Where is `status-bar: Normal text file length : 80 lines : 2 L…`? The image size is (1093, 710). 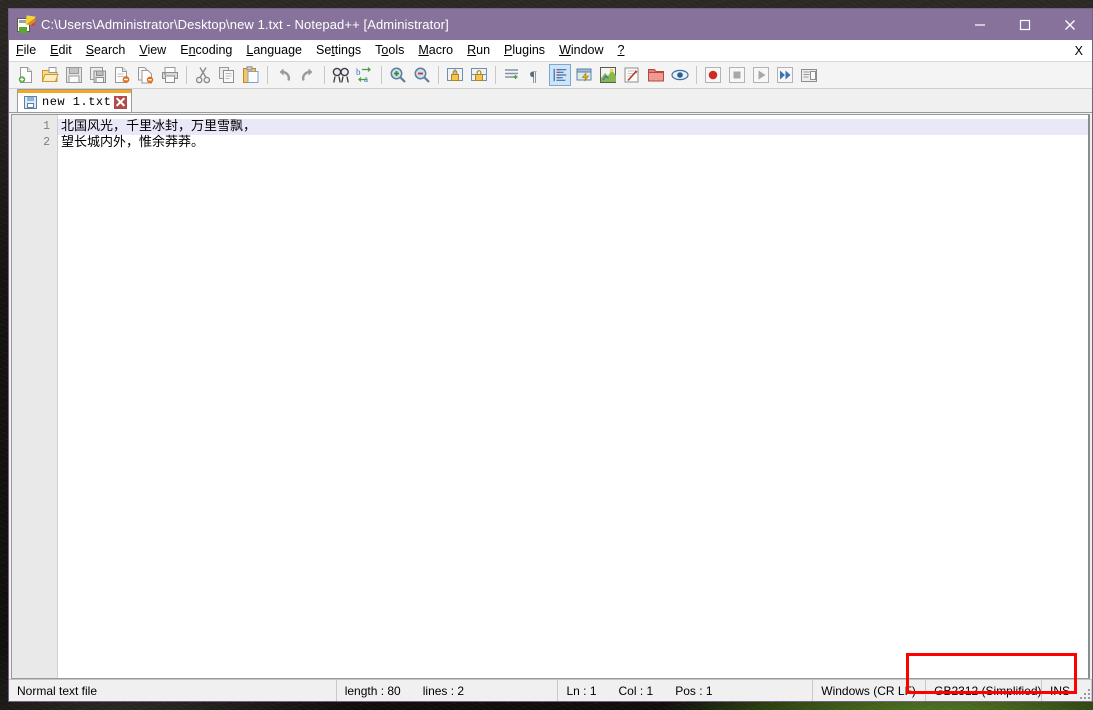
status-bar: Normal text file length : 80 lines : 2 L… is located at coordinates (550, 690).